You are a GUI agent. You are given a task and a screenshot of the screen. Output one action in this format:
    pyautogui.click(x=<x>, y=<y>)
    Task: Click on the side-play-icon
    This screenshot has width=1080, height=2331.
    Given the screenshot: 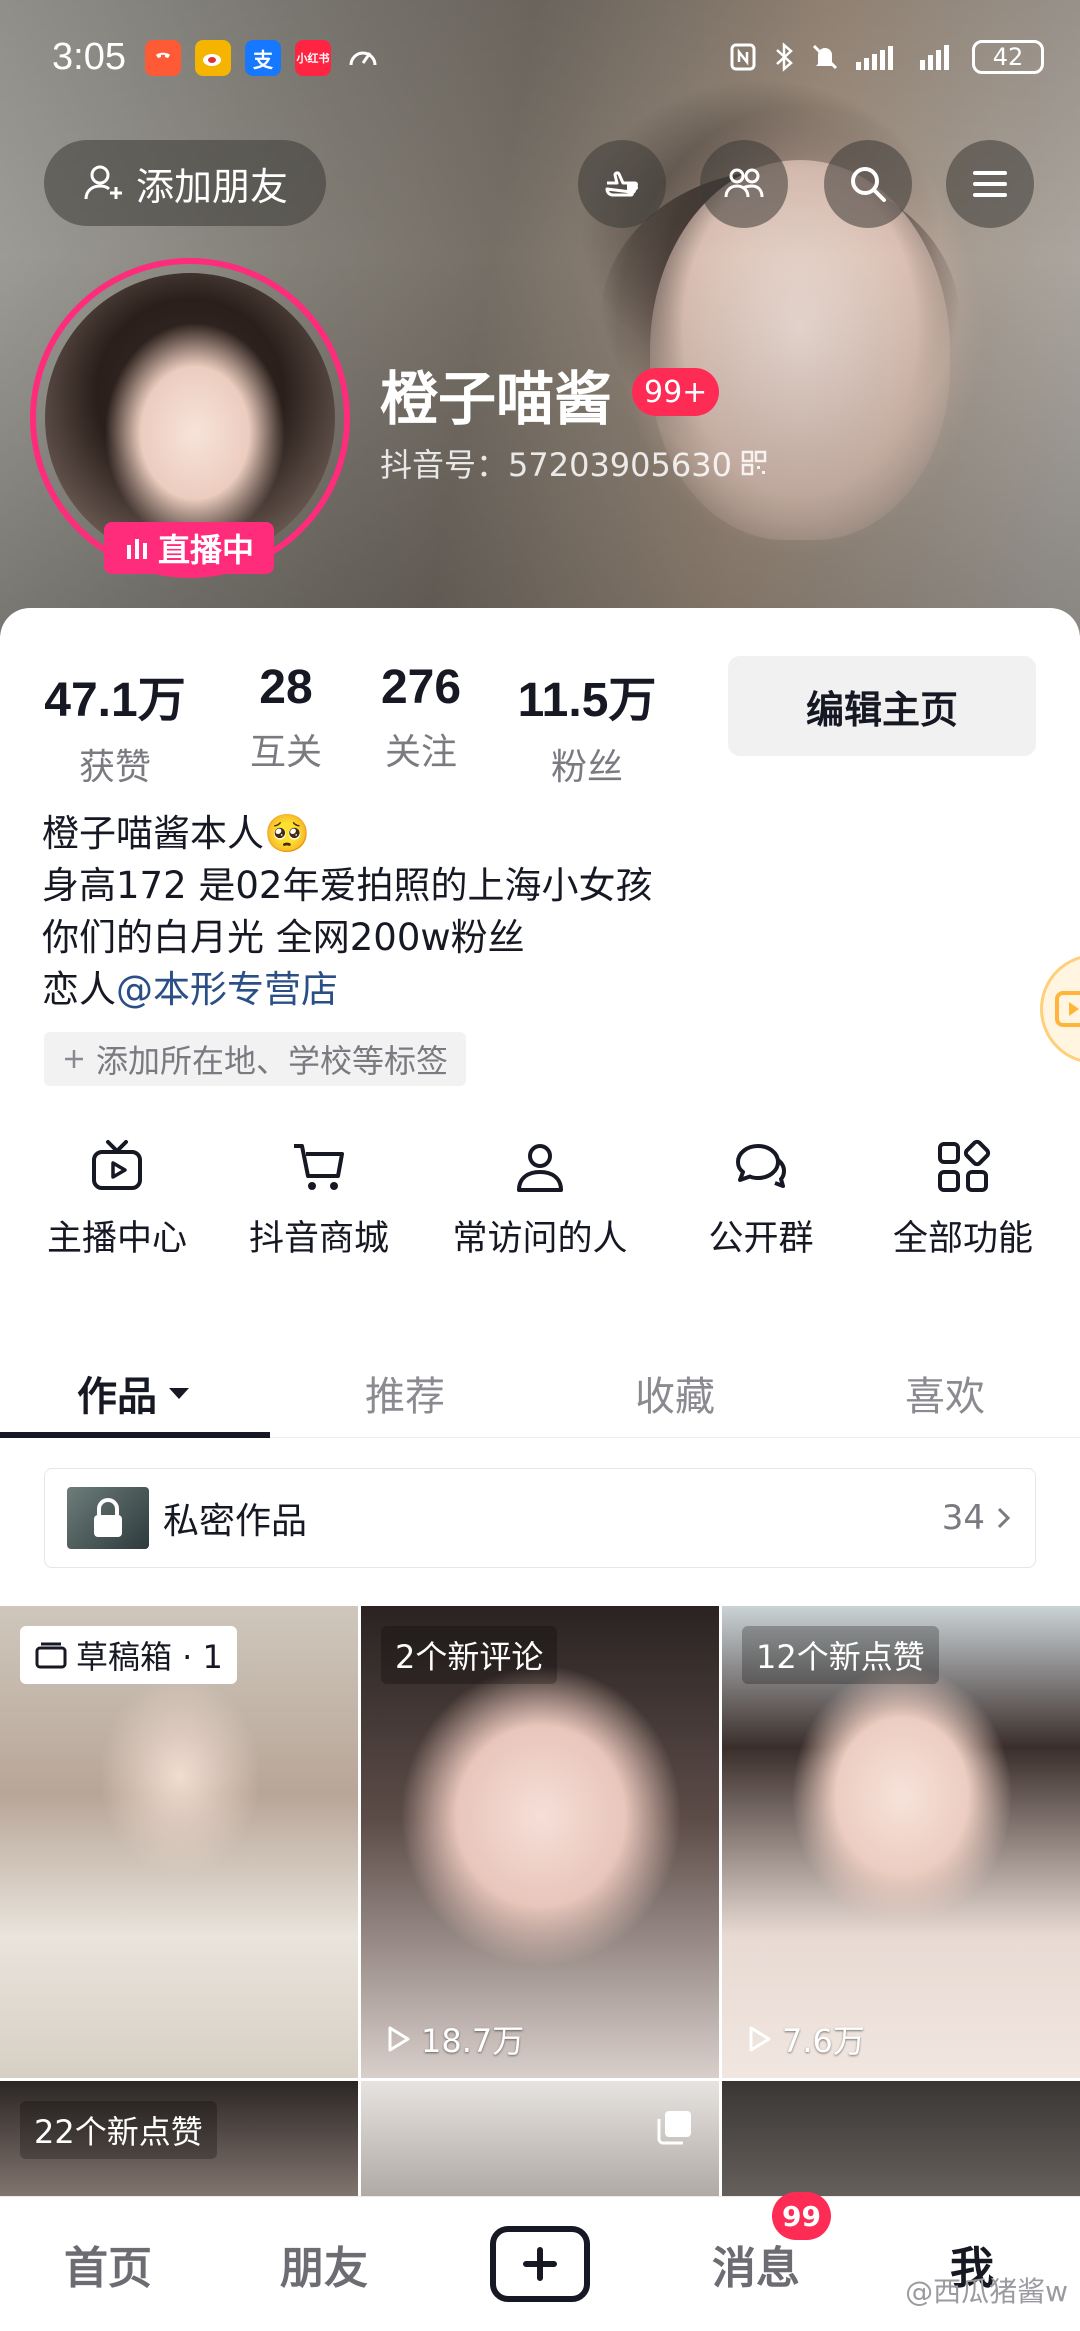 What is the action you would take?
    pyautogui.click(x=1067, y=1009)
    